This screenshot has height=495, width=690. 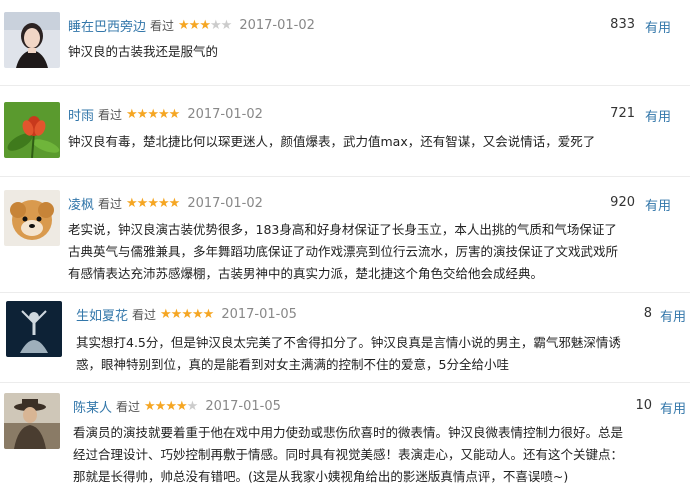 I want to click on user-name-link: 陈某人, so click(x=92, y=406).